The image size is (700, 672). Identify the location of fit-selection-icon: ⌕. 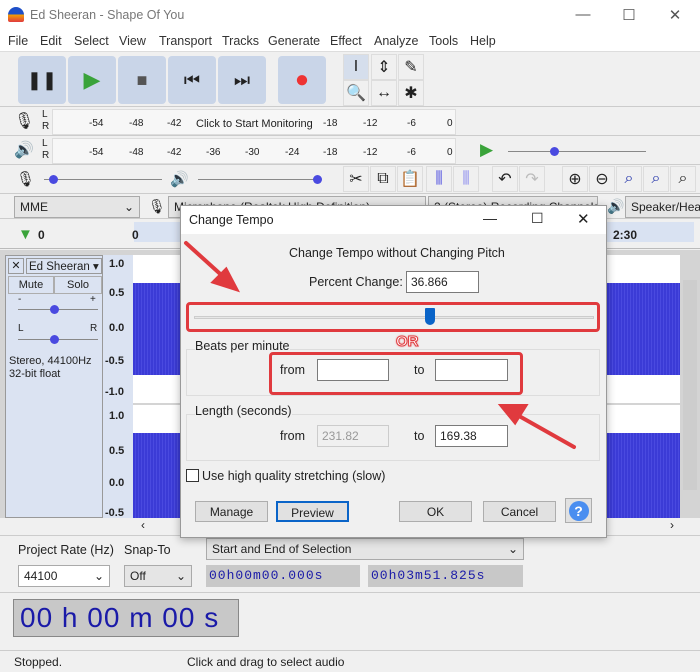
(629, 179).